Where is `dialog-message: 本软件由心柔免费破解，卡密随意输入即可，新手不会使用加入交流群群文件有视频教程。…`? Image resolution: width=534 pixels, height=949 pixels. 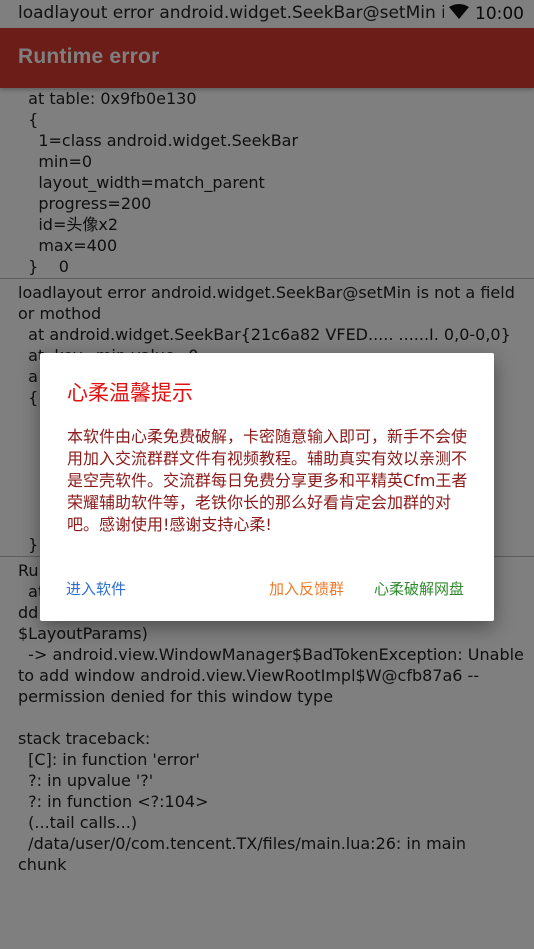
dialog-message: 本软件由心柔免费破解，卡密随意输入即可，新手不会使用加入交流群群文件有视频教程。… is located at coordinates (267, 480).